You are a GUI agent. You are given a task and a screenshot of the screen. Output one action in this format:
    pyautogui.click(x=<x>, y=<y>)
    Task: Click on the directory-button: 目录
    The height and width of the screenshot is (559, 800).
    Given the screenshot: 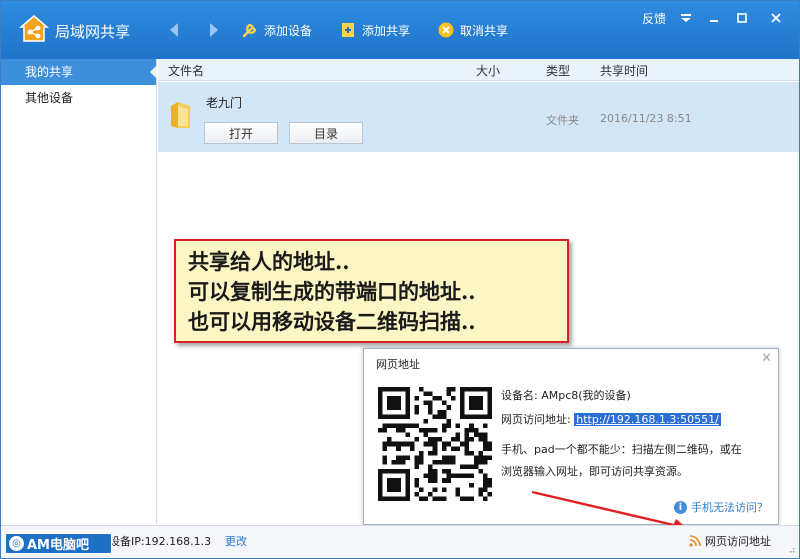 What is the action you would take?
    pyautogui.click(x=326, y=133)
    